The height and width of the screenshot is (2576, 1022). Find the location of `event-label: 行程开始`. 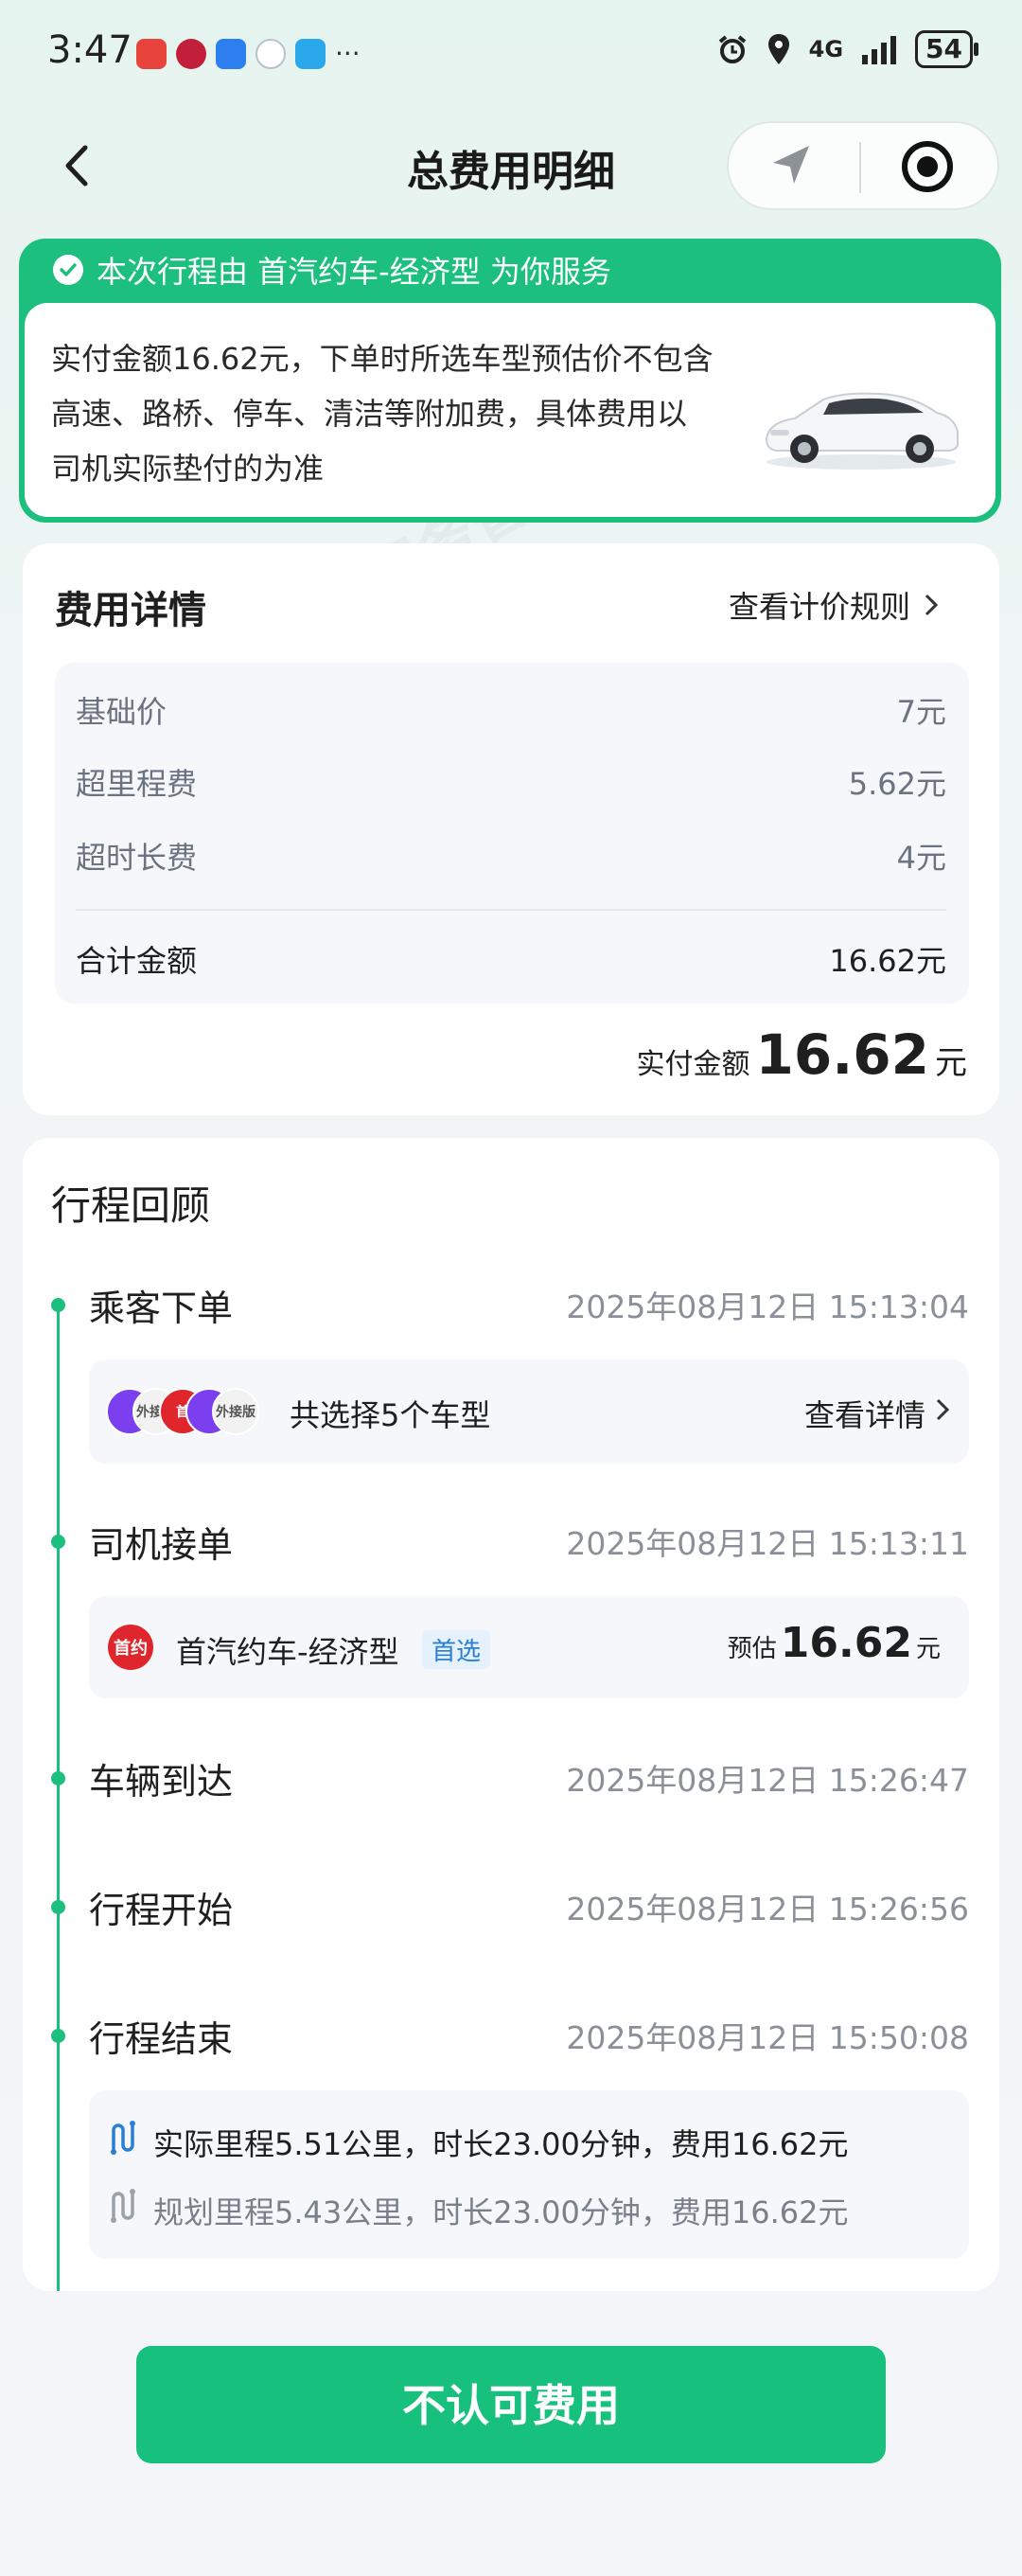

event-label: 行程开始 is located at coordinates (161, 1911).